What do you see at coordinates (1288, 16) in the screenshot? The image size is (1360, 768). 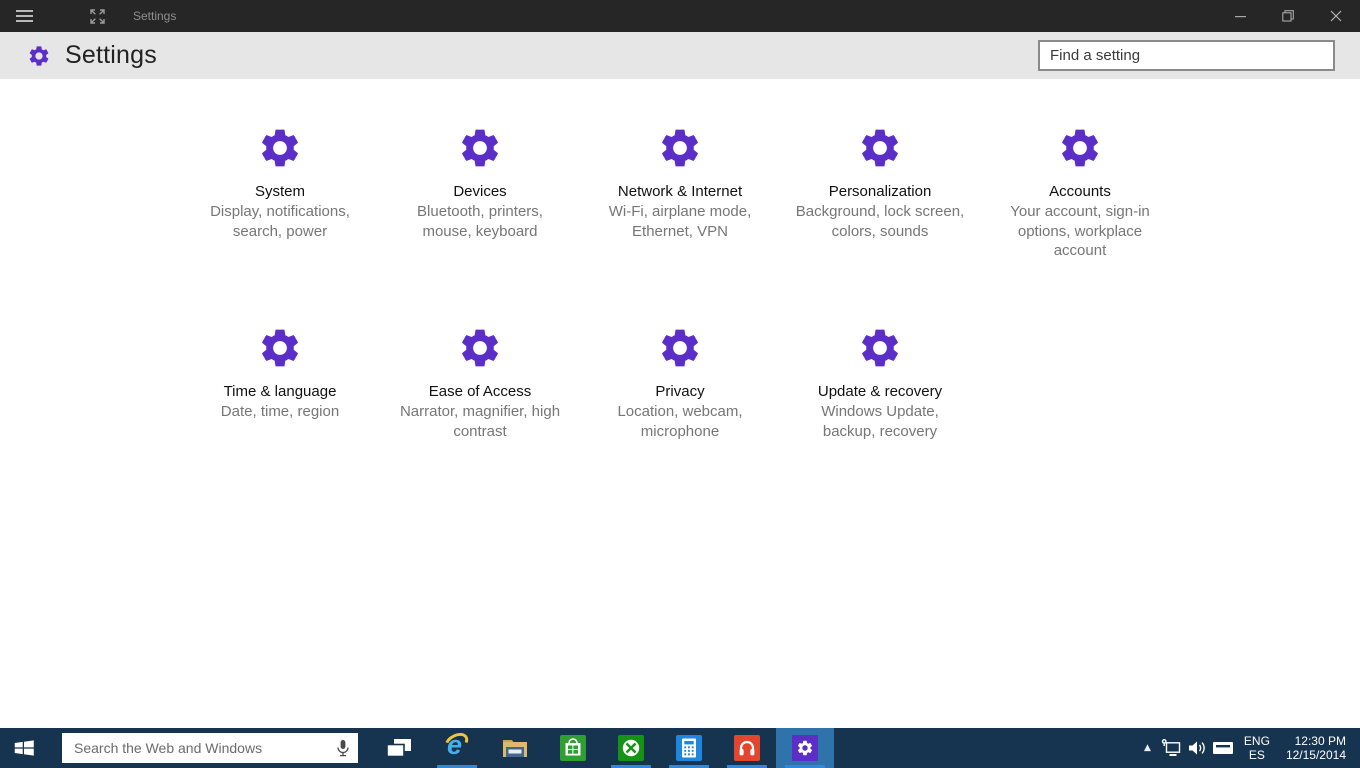 I see `restore-button` at bounding box center [1288, 16].